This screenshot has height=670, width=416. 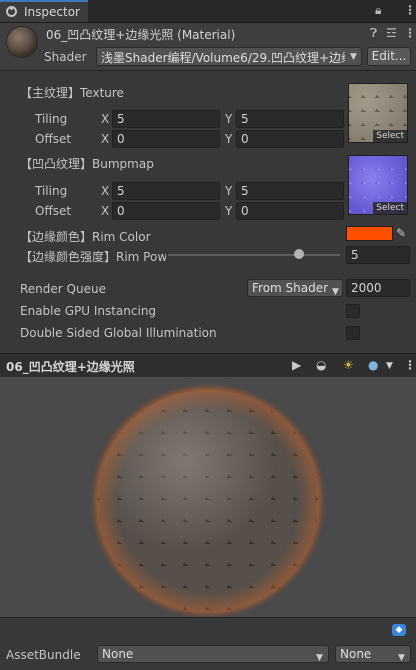 What do you see at coordinates (65, 57) in the screenshot?
I see `shader-label: Shader` at bounding box center [65, 57].